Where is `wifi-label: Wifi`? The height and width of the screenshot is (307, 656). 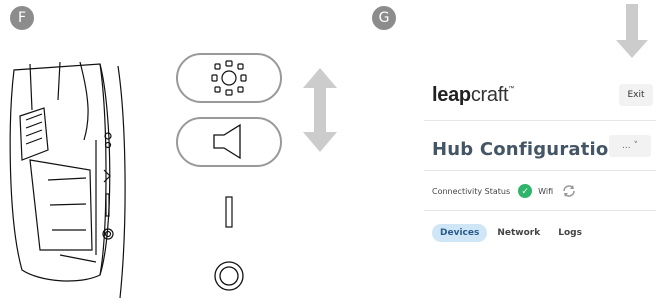
wifi-label: Wifi is located at coordinates (546, 191).